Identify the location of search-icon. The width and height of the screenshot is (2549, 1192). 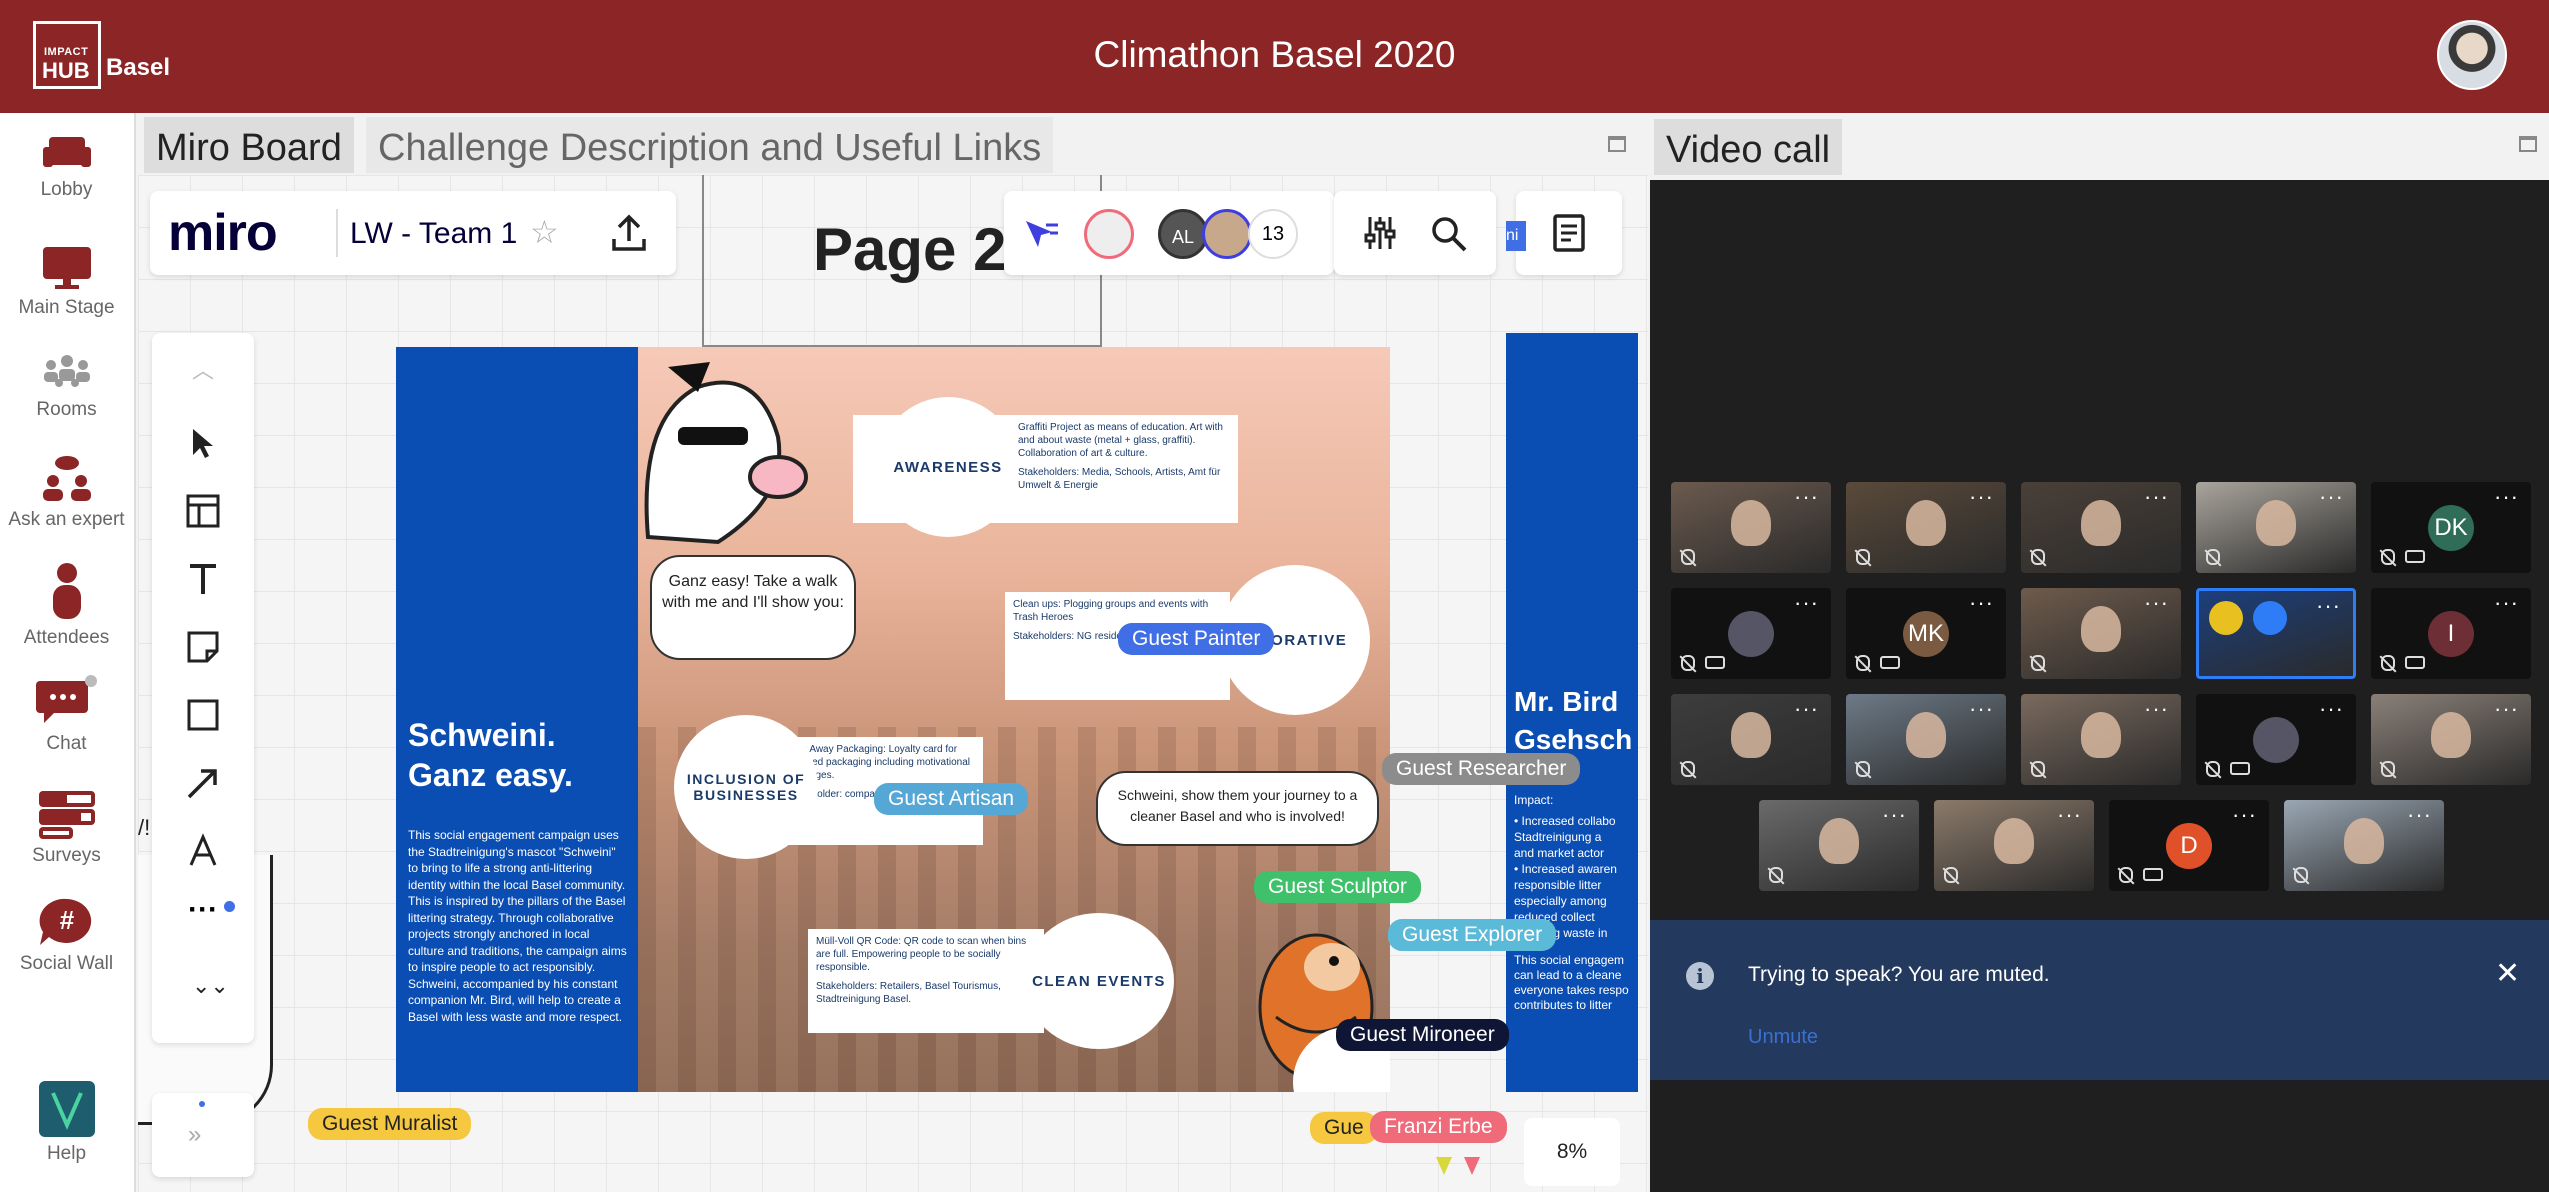
(1449, 234).